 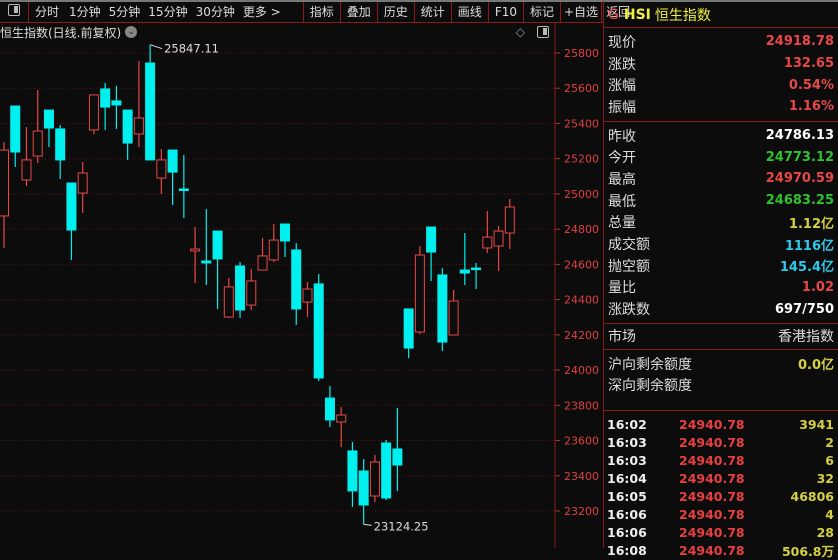 I want to click on tick-time: 16:05, so click(x=627, y=496).